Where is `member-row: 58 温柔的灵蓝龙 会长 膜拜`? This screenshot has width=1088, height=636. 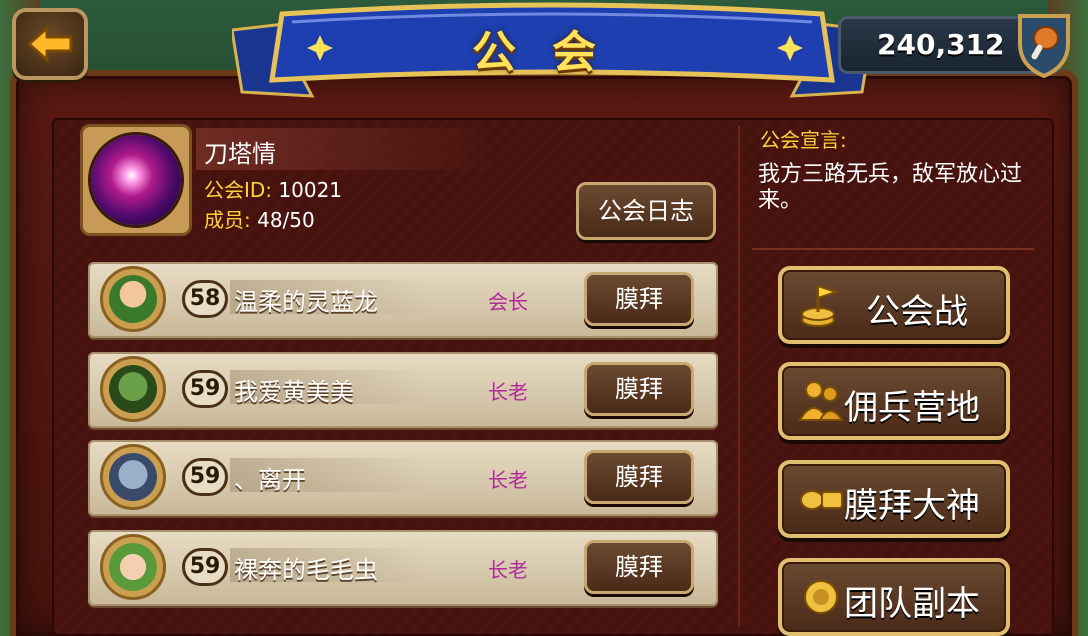 member-row: 58 温柔的灵蓝龙 会长 膜拜 is located at coordinates (403, 300).